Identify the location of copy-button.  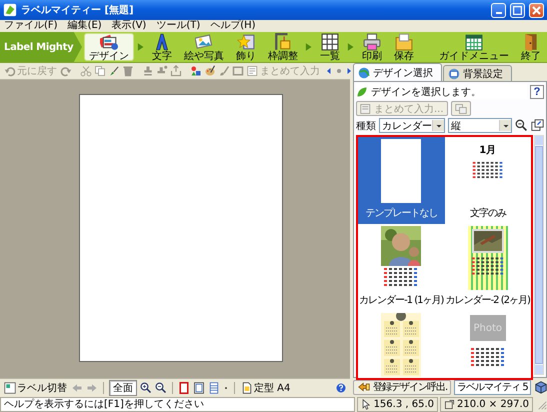
(460, 108).